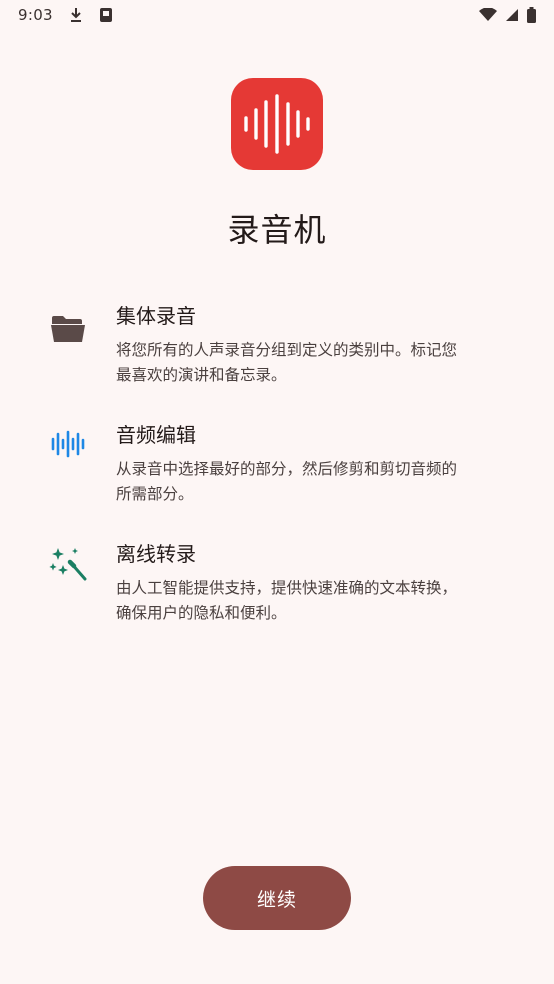  I want to click on feature-description-line: 由人工智能提供支持，提供快速准确的文本转换，, so click(287, 588).